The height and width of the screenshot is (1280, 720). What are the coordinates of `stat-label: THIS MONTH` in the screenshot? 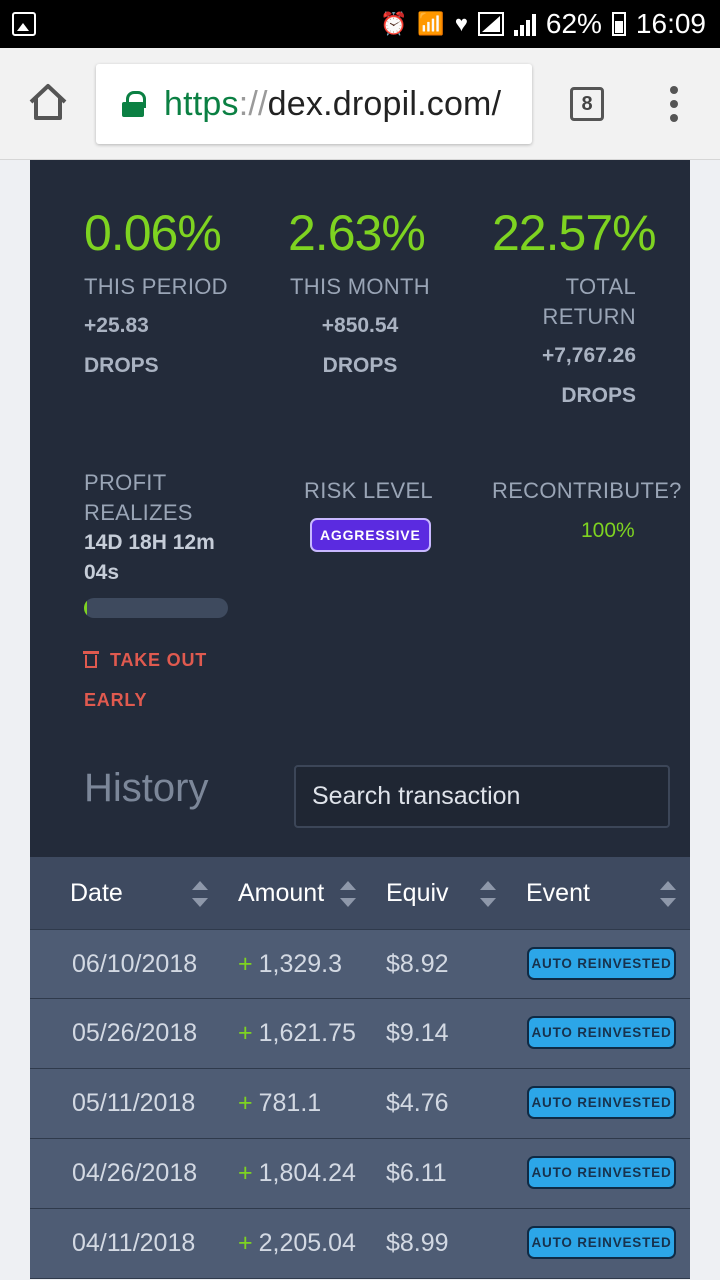 It's located at (360, 286).